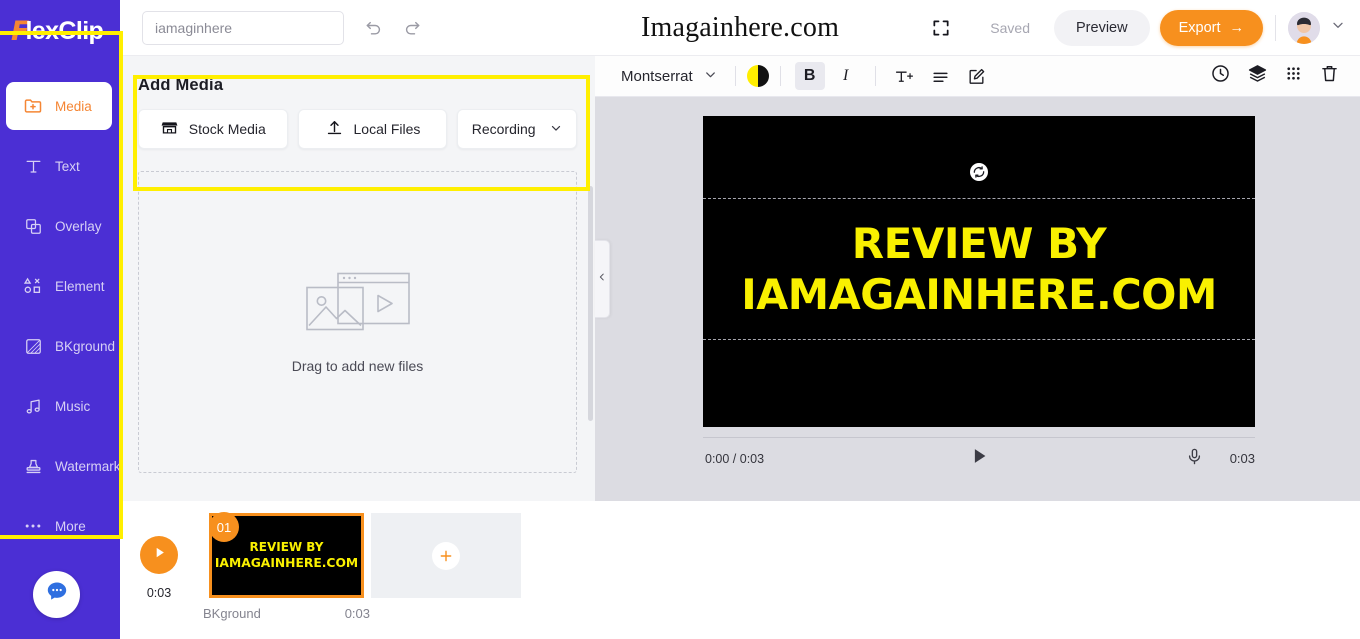 Image resolution: width=1360 pixels, height=639 pixels. I want to click on sidebar-item-label: Overlay, so click(78, 226).